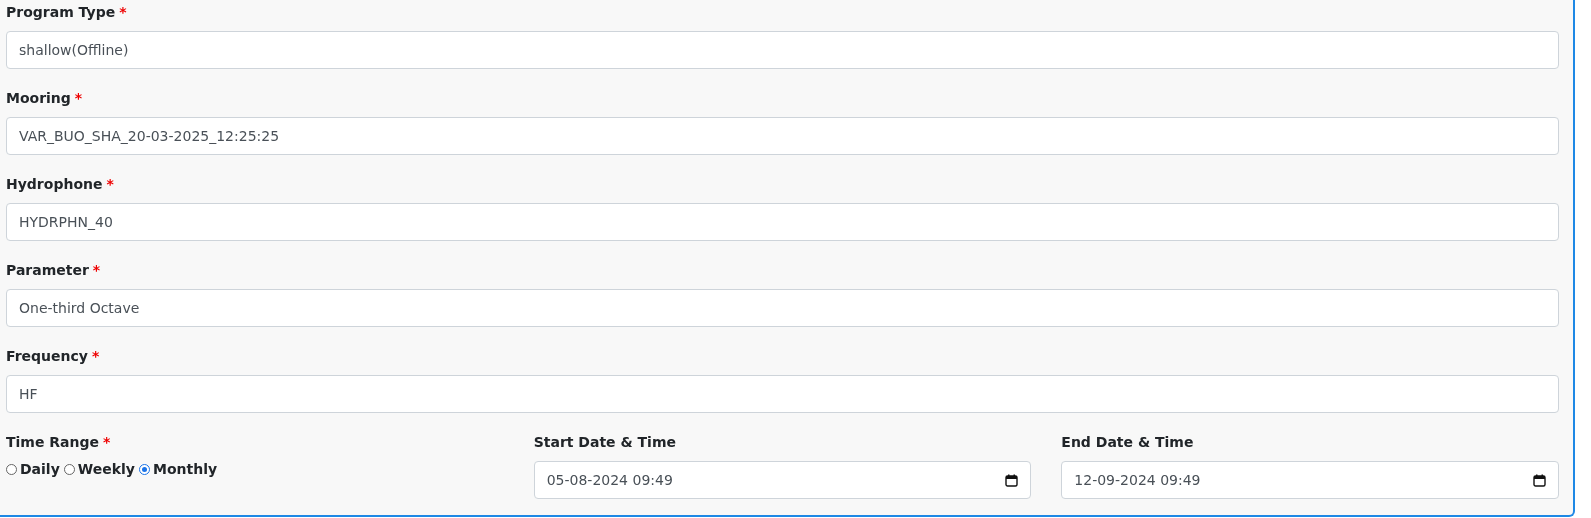 Image resolution: width=1591 pixels, height=518 pixels. What do you see at coordinates (1310, 480) in the screenshot?
I see `date-time-field: 12-09-2024 09:49` at bounding box center [1310, 480].